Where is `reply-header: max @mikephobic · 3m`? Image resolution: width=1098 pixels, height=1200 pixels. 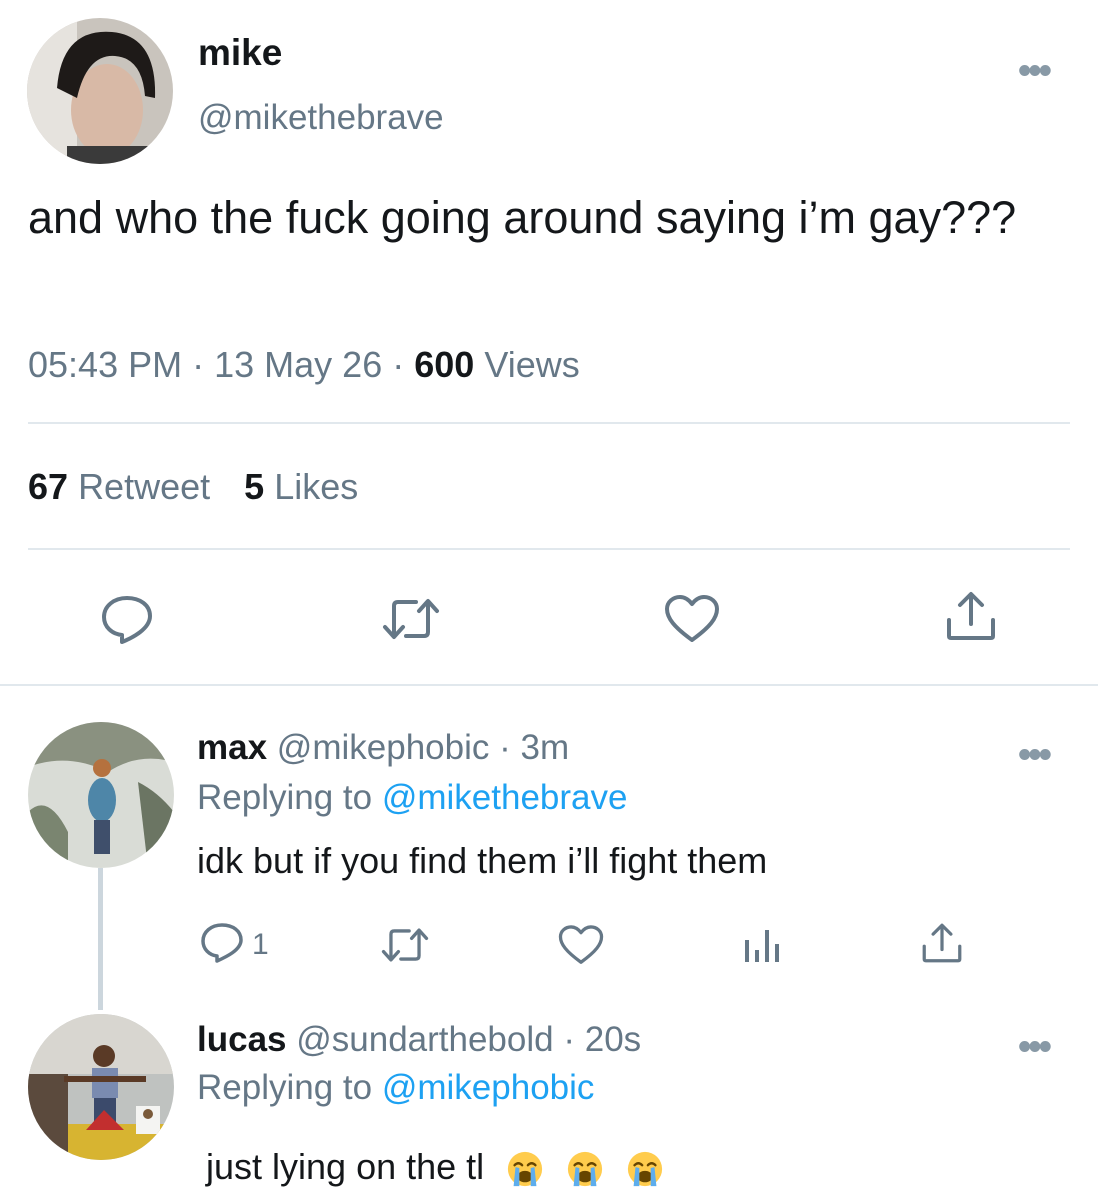
reply-header: max @mikephobic · 3m is located at coordinates (383, 748).